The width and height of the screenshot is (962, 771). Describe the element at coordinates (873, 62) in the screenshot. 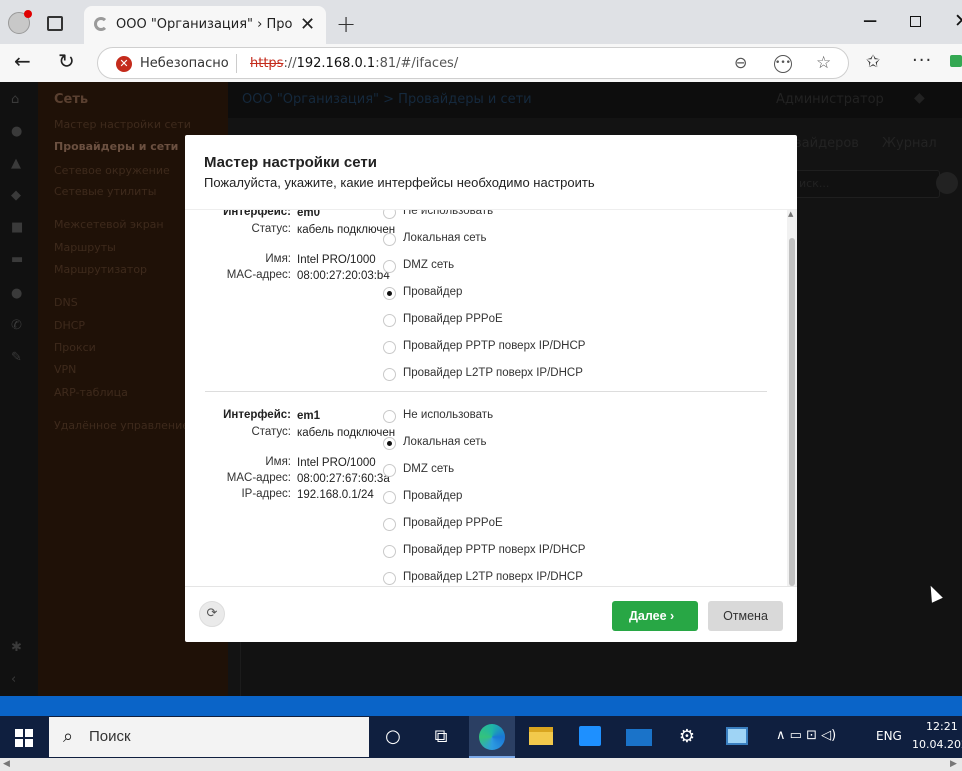

I see `favorites-icon: ✩` at that location.